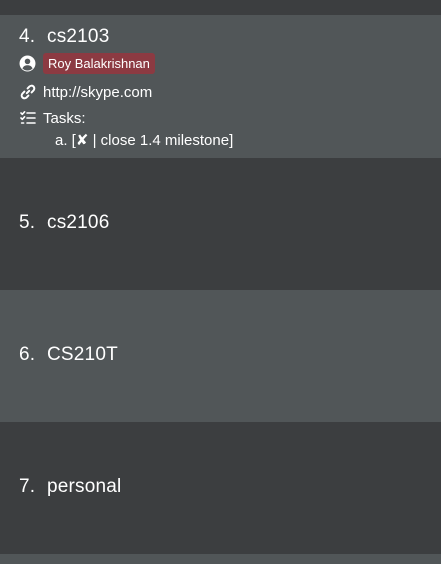  I want to click on task-item: a. [✘ | close 1.4 milestone], so click(144, 140).